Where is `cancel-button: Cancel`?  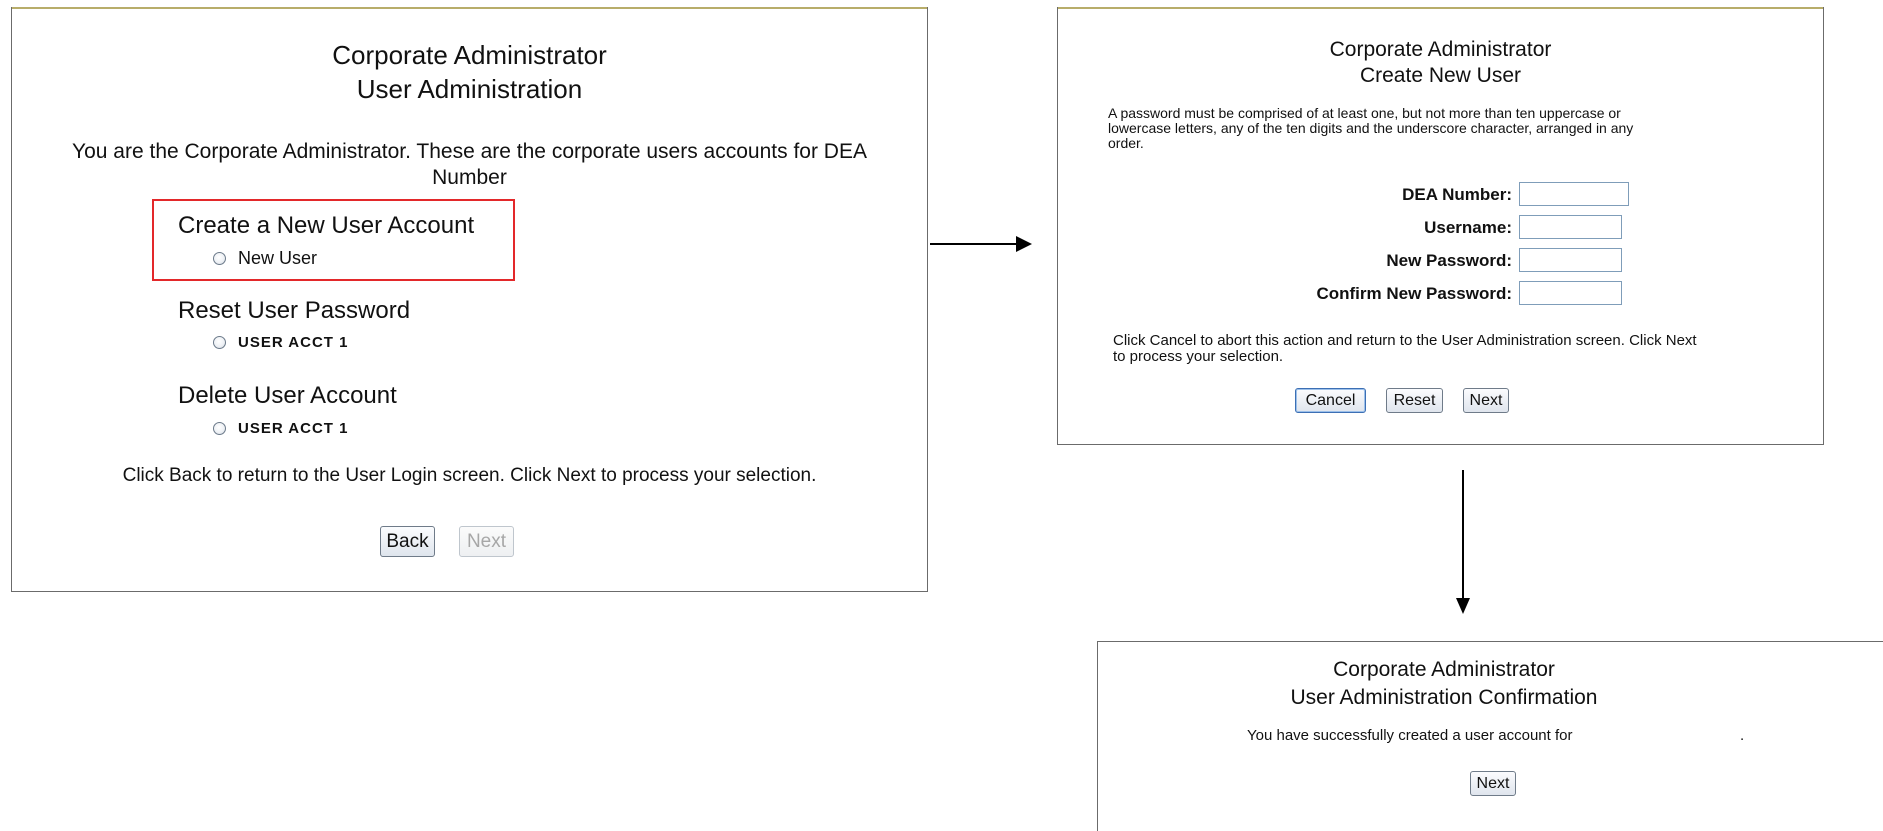 cancel-button: Cancel is located at coordinates (1330, 400).